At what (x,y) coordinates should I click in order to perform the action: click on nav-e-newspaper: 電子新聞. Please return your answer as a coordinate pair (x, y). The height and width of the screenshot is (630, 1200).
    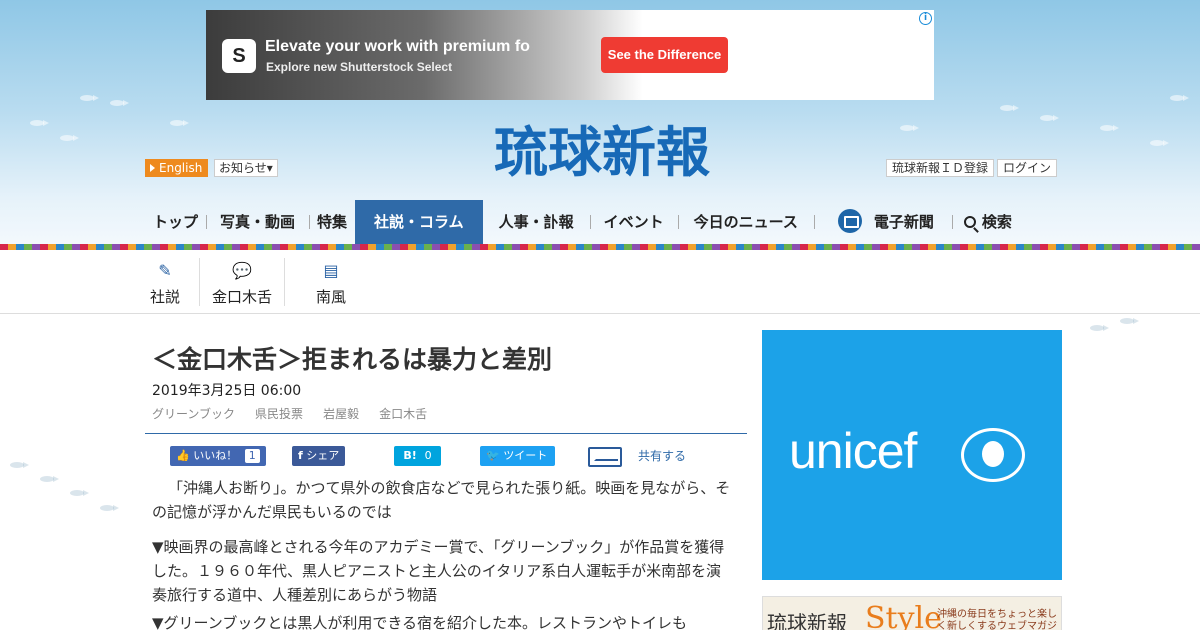
    Looking at the image, I should click on (882, 222).